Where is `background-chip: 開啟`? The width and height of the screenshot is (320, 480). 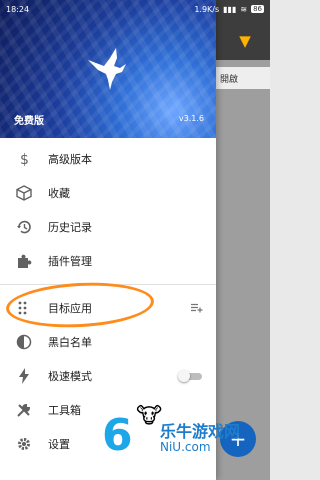 background-chip: 開啟 is located at coordinates (243, 78).